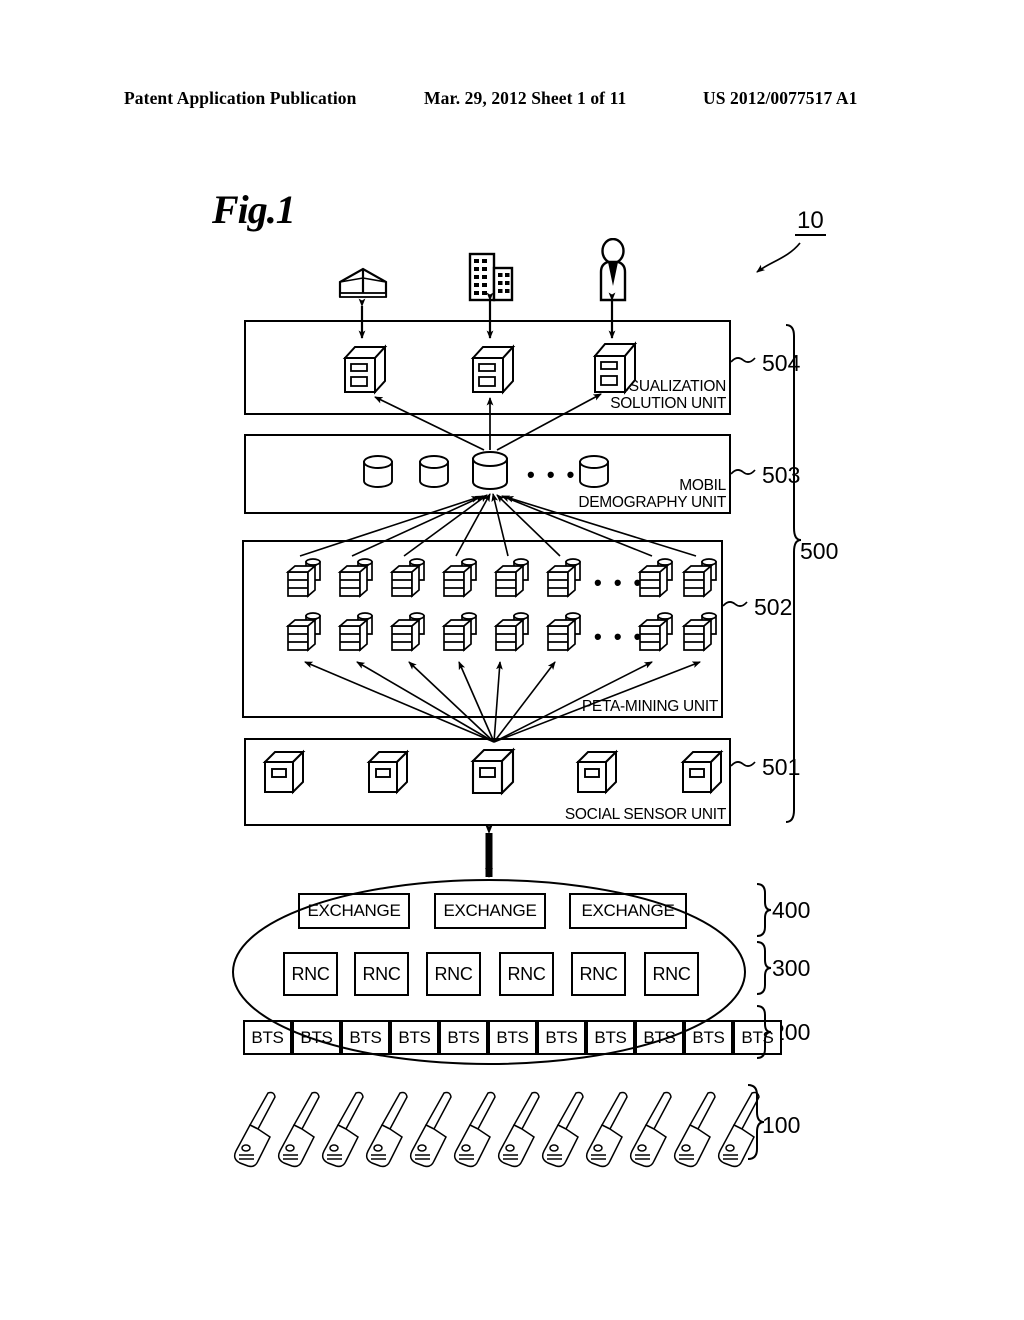 The image size is (1024, 1320). Describe the element at coordinates (240, 98) in the screenshot. I see `header-publication-text: Patent Application Publication` at that location.